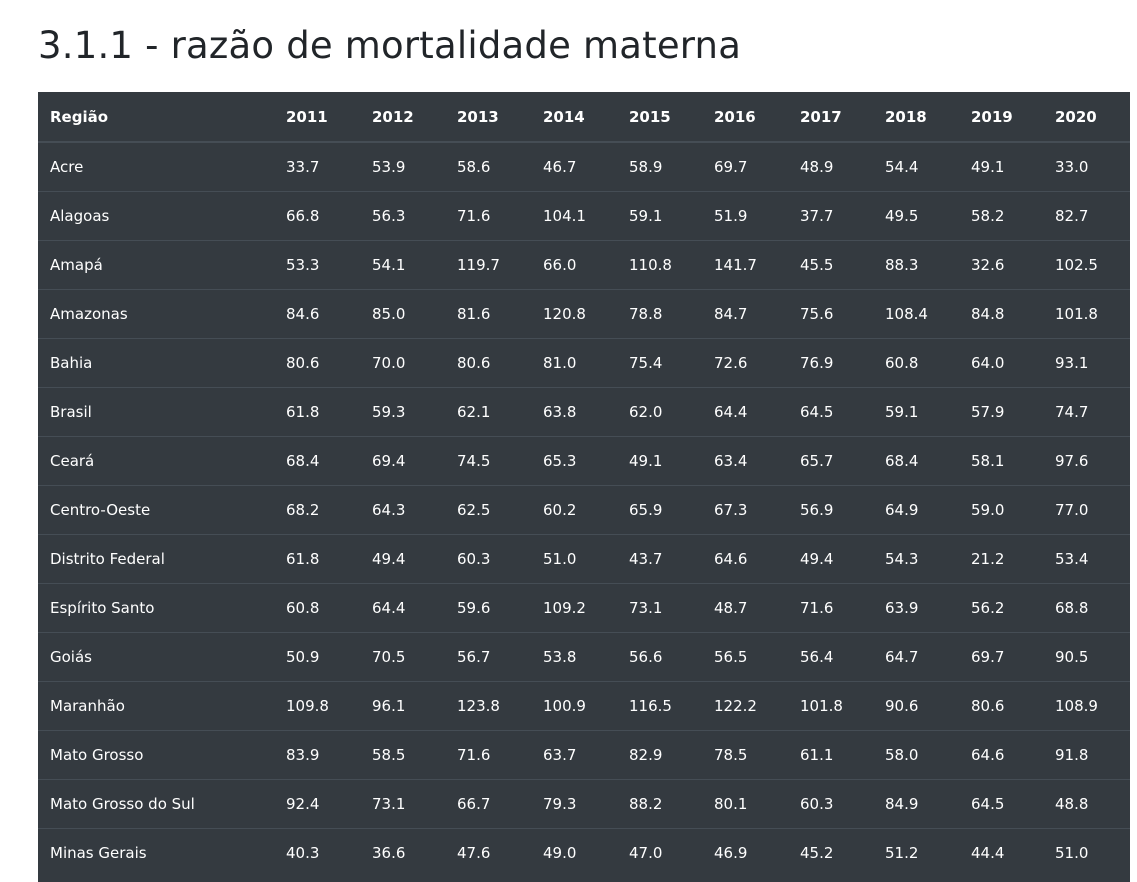 This screenshot has height=882, width=1137. What do you see at coordinates (902, 558) in the screenshot?
I see `rate-value-cell: 54.3` at bounding box center [902, 558].